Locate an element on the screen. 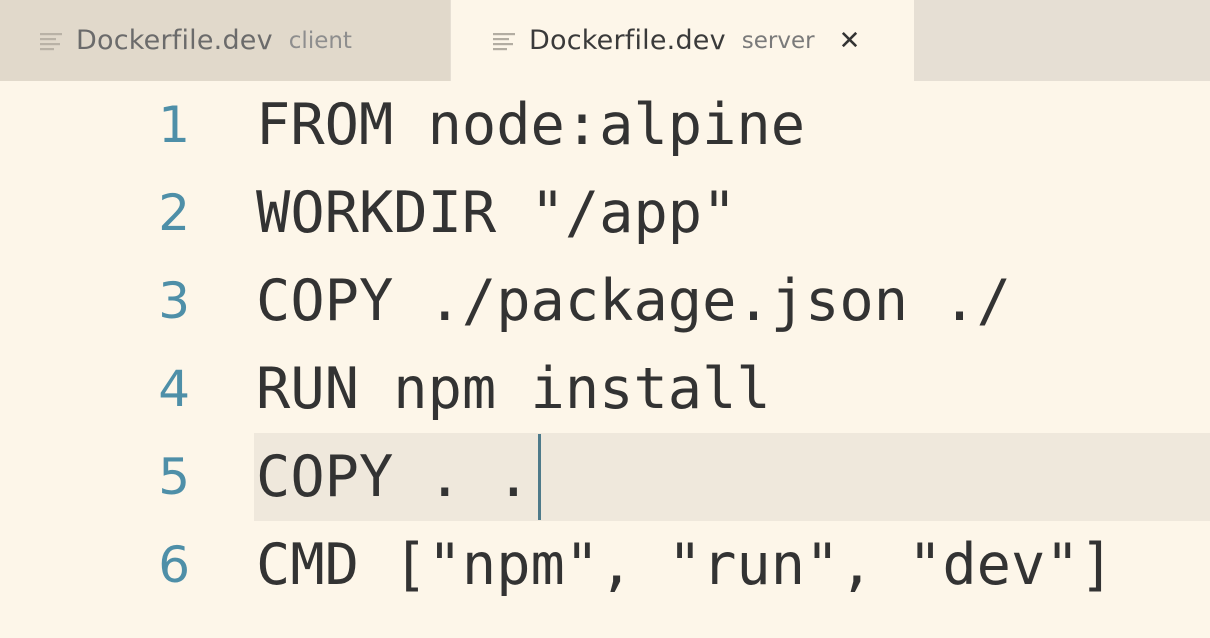  text-cursor is located at coordinates (539, 477).